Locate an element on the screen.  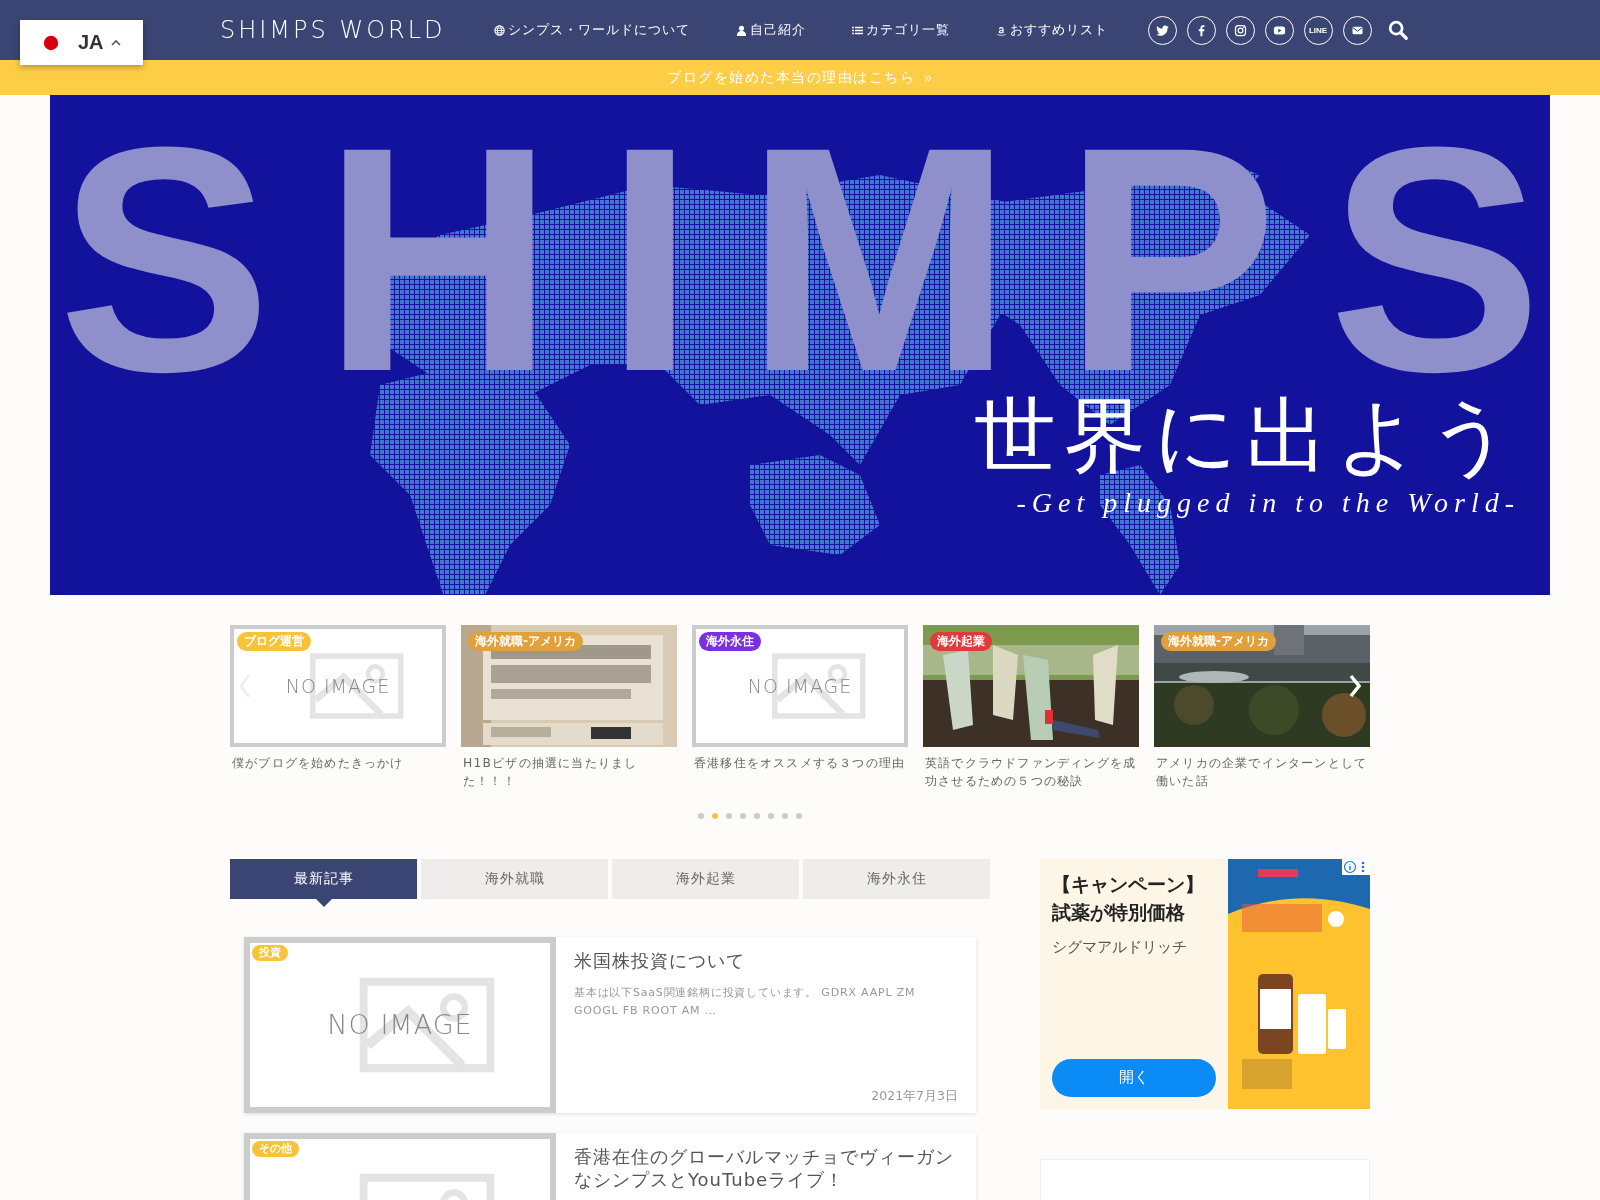
category-badge: 海外永住 is located at coordinates (730, 641).